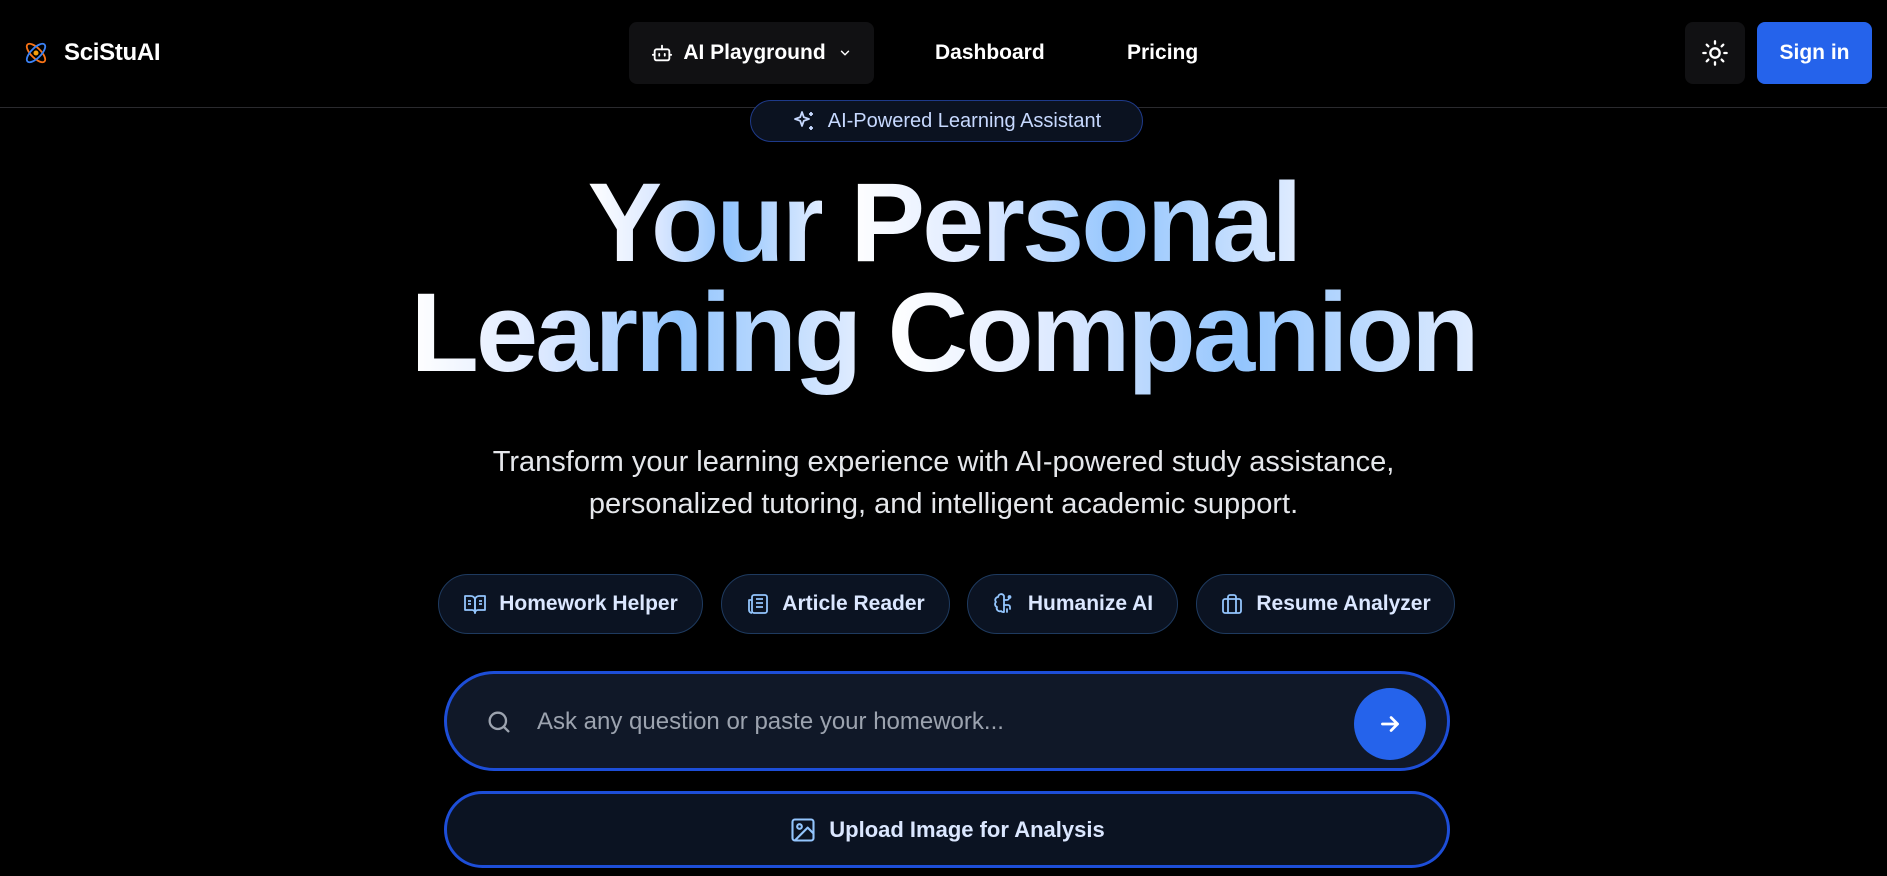 This screenshot has height=876, width=1887. I want to click on sparkles-icon, so click(803, 120).